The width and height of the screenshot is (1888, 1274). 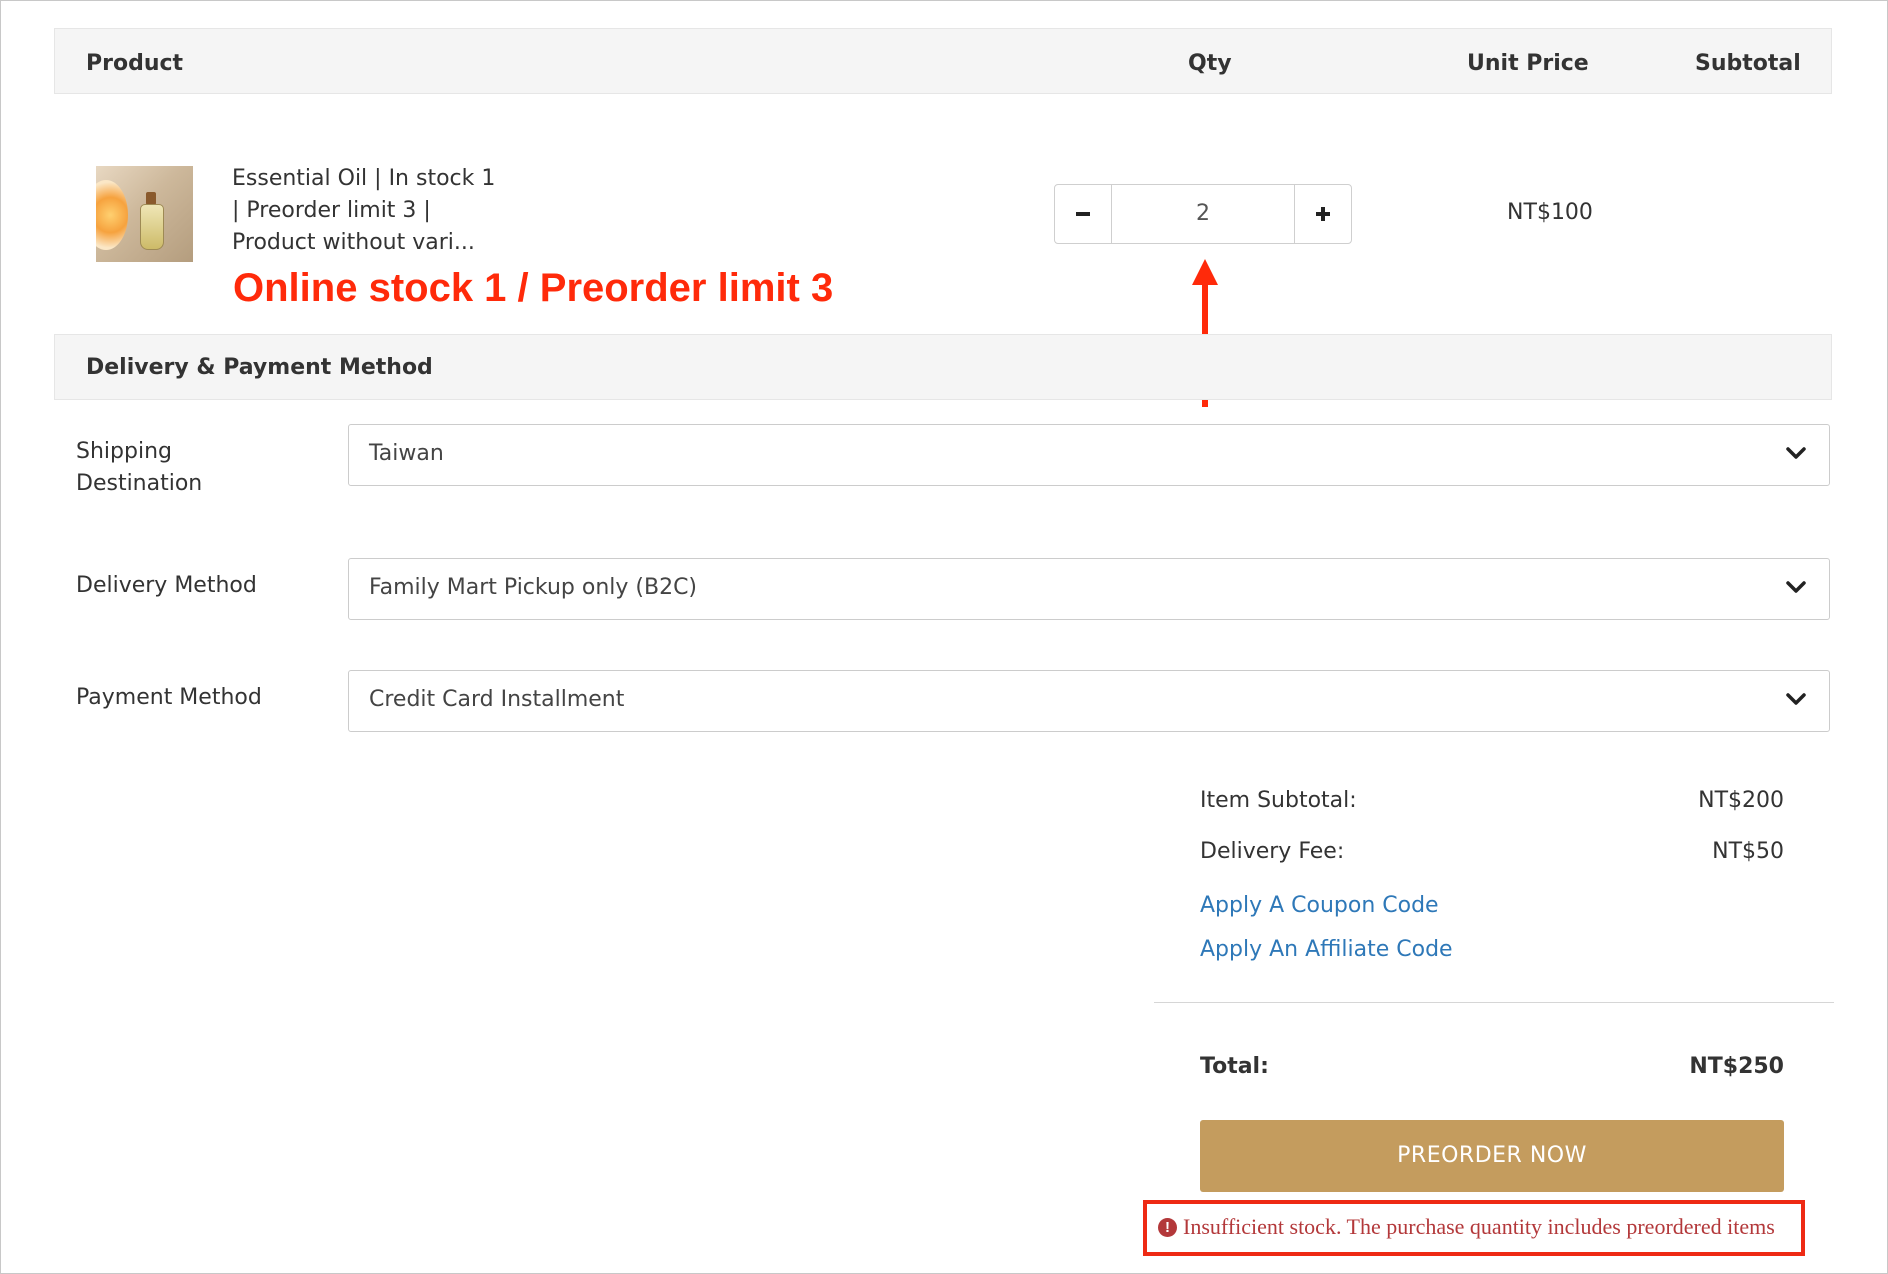 I want to click on summary-divider, so click(x=1494, y=1002).